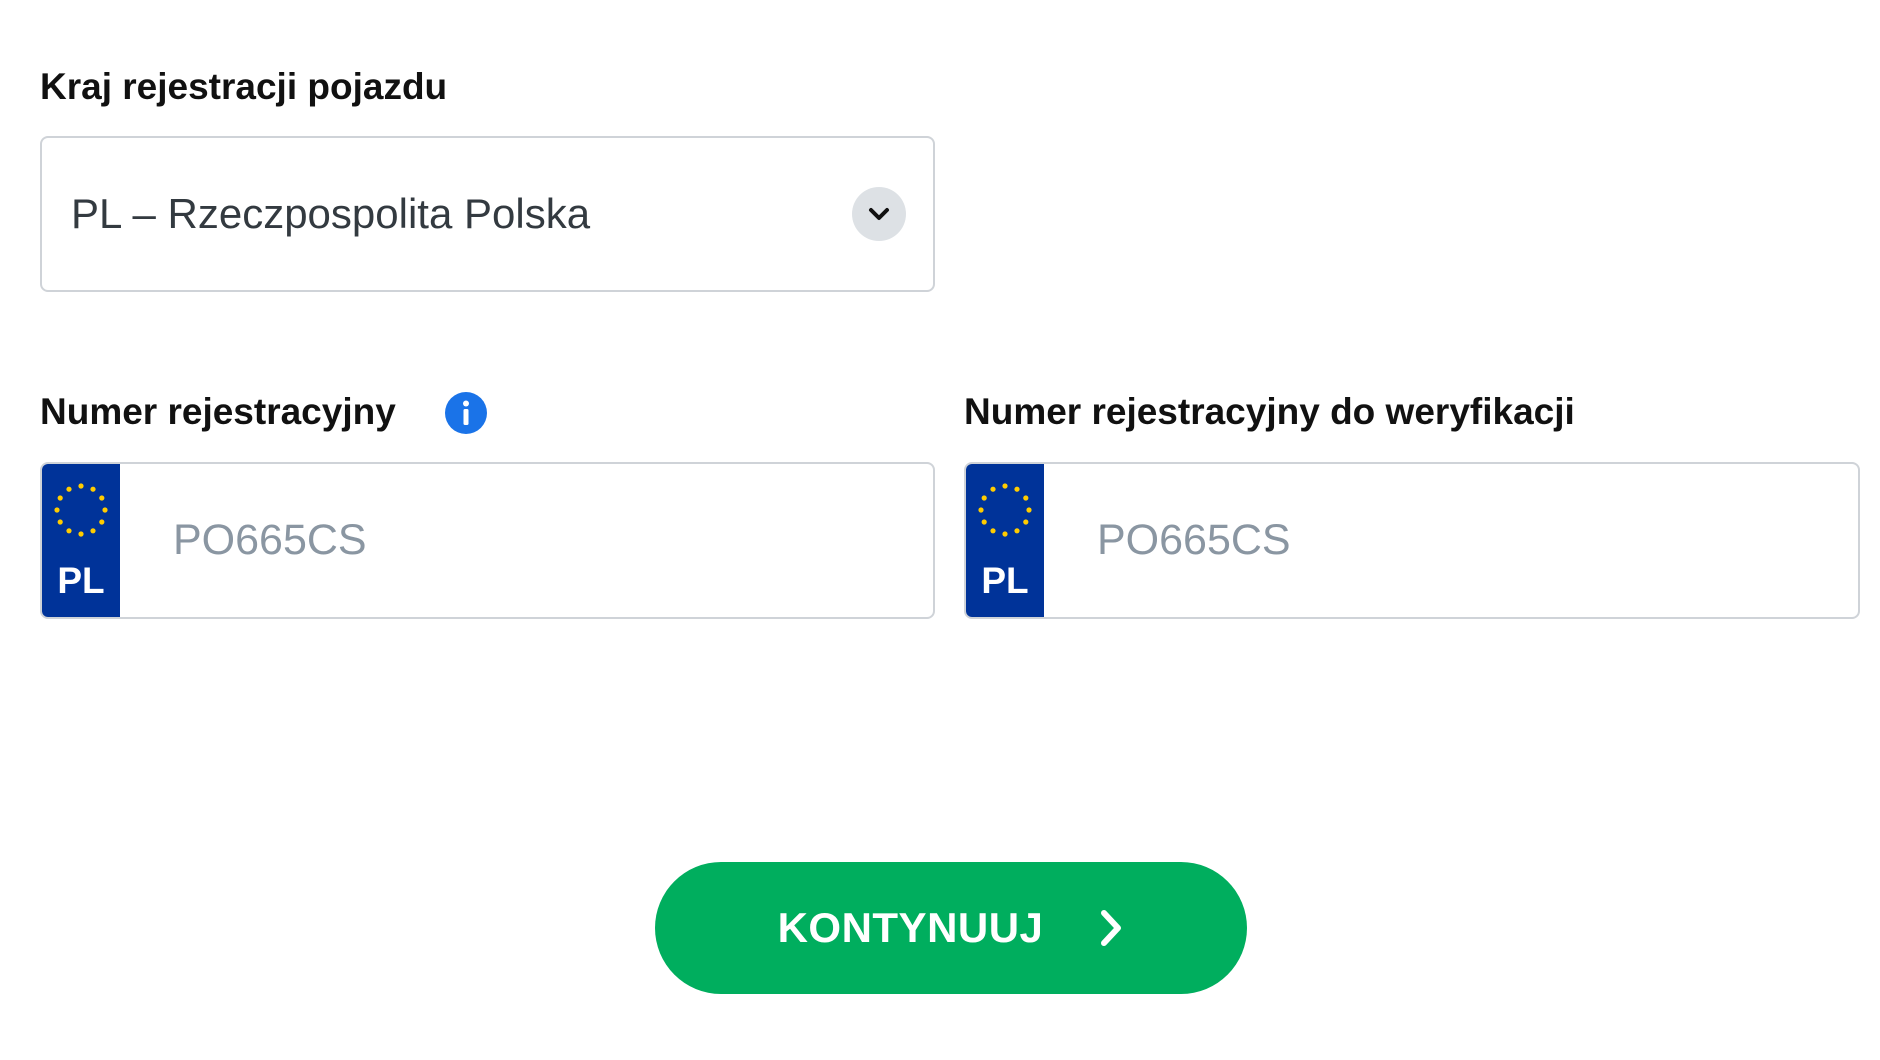  I want to click on plate-input-group: PL, so click(487, 540).